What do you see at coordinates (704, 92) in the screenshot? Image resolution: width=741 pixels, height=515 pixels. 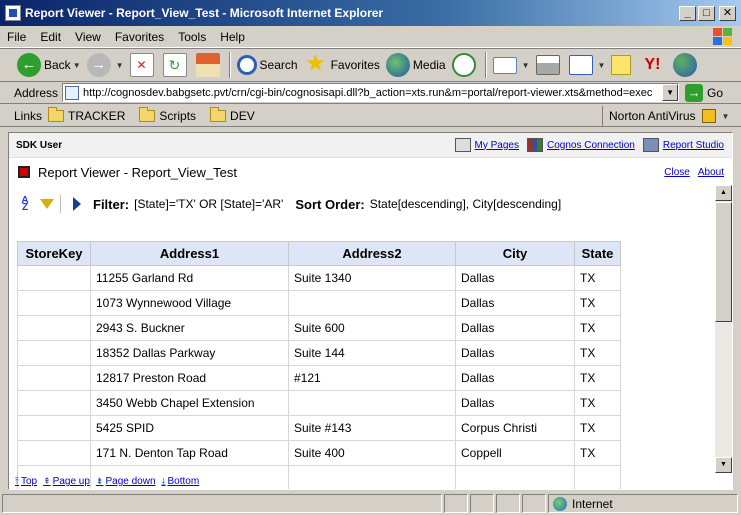 I see `go-button: → Go` at bounding box center [704, 92].